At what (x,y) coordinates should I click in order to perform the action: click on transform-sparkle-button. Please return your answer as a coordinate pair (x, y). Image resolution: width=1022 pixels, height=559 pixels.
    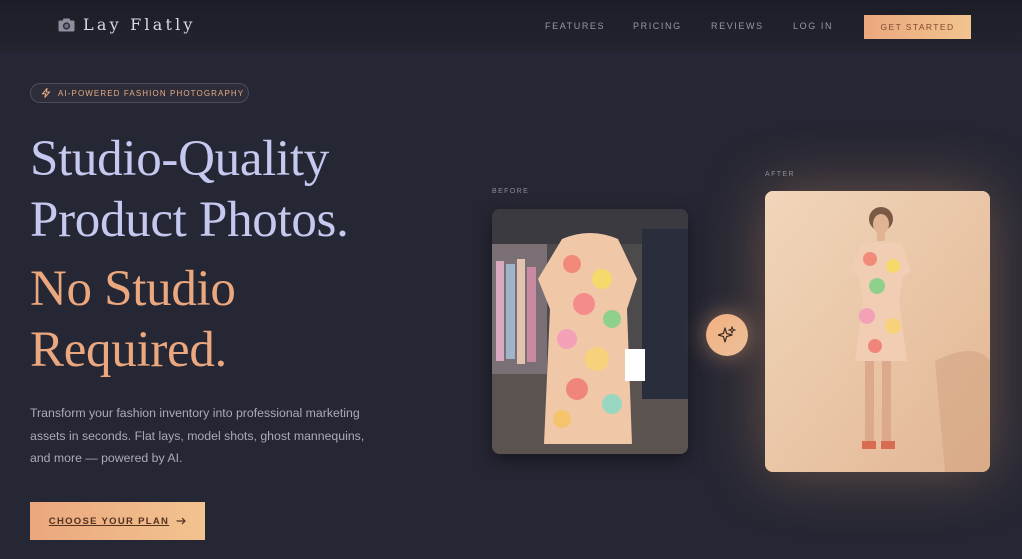
    Looking at the image, I should click on (727, 335).